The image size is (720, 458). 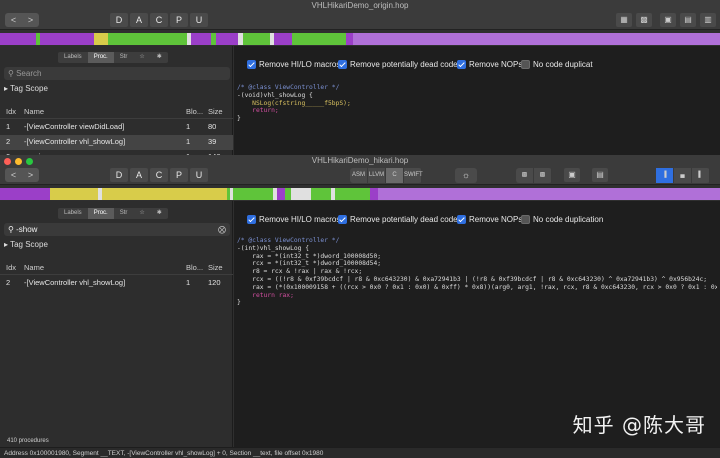 What do you see at coordinates (644, 20) in the screenshot?
I see `back-layout-icon-2: ▩` at bounding box center [644, 20].